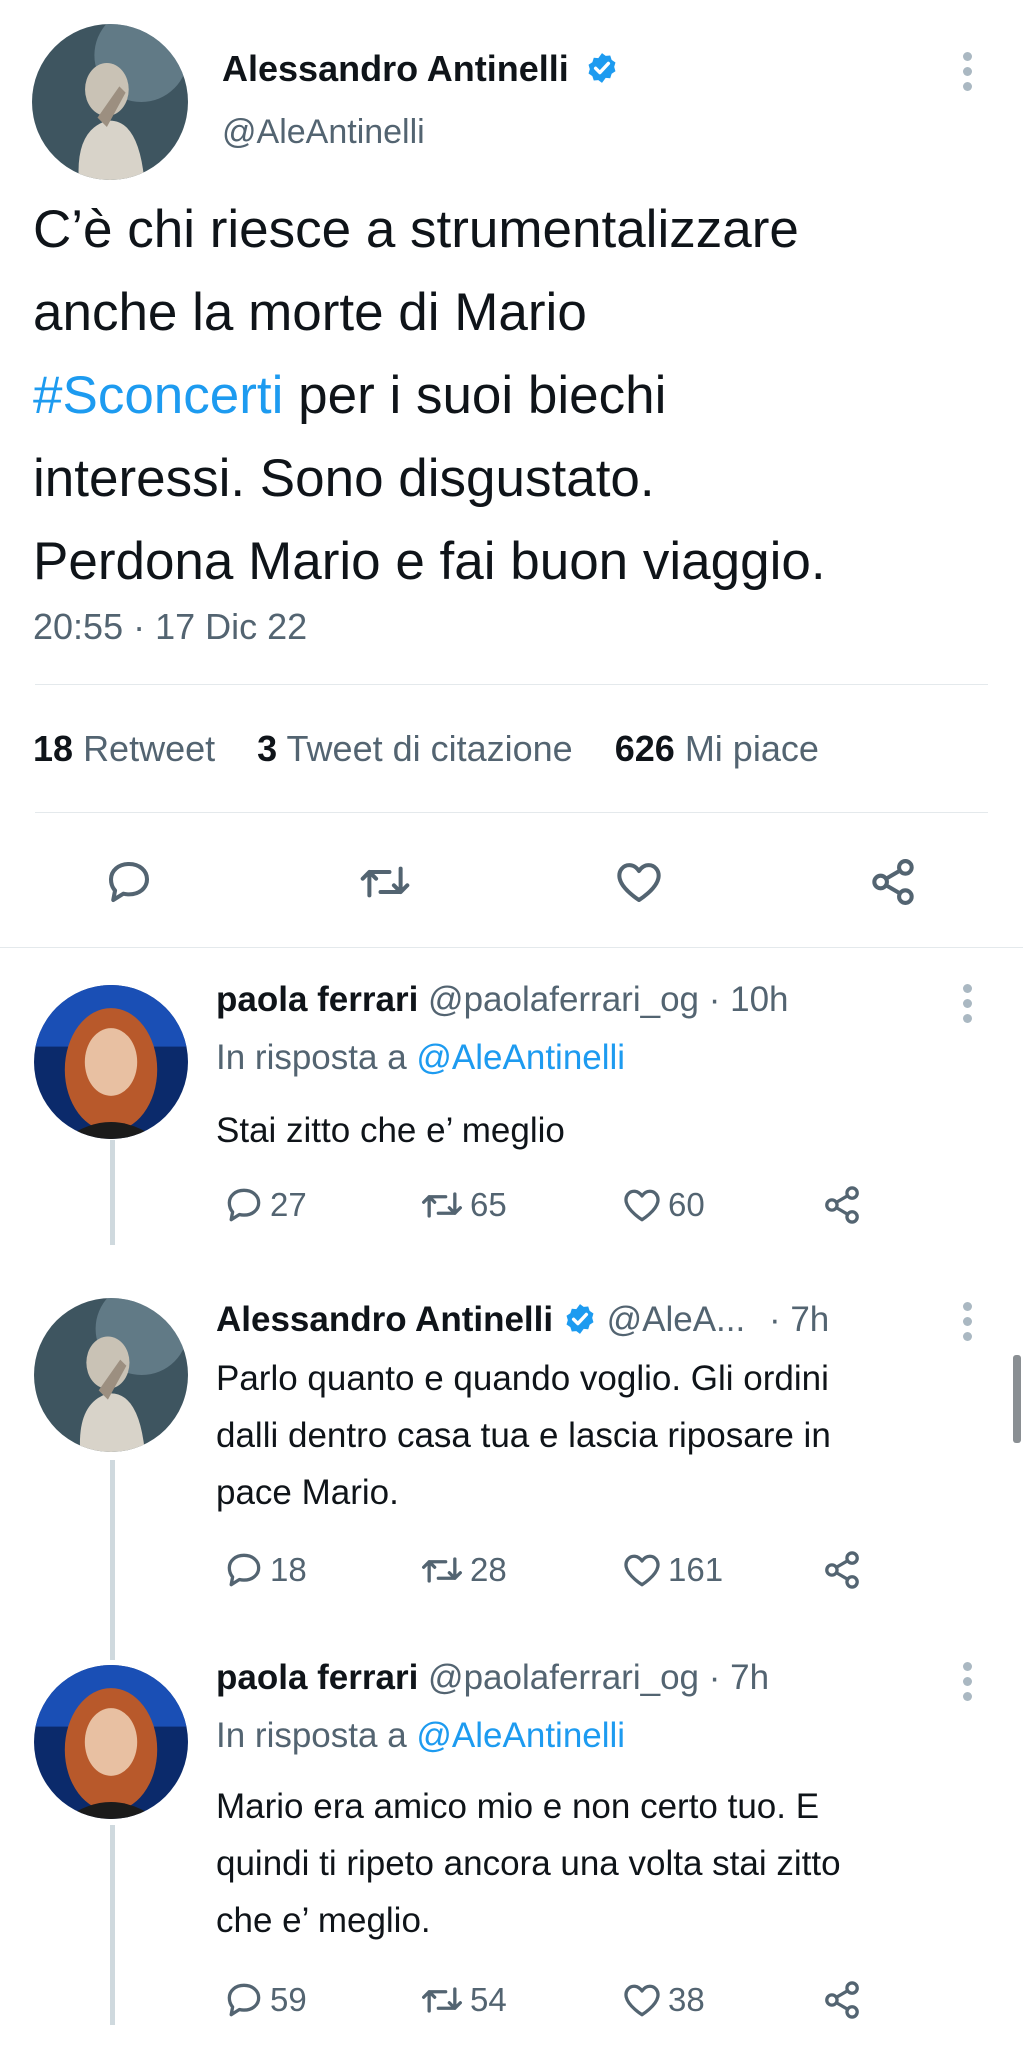 The height and width of the screenshot is (2048, 1023). I want to click on reply-count: 59, so click(288, 1999).